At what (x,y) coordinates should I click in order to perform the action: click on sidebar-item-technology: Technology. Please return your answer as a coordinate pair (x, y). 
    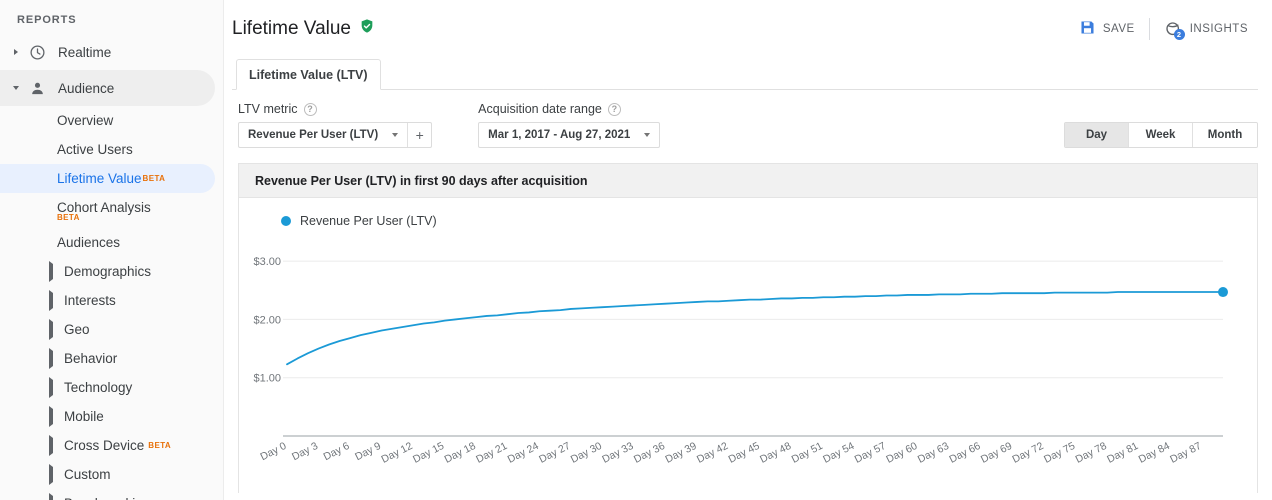
    Looking at the image, I should click on (111, 387).